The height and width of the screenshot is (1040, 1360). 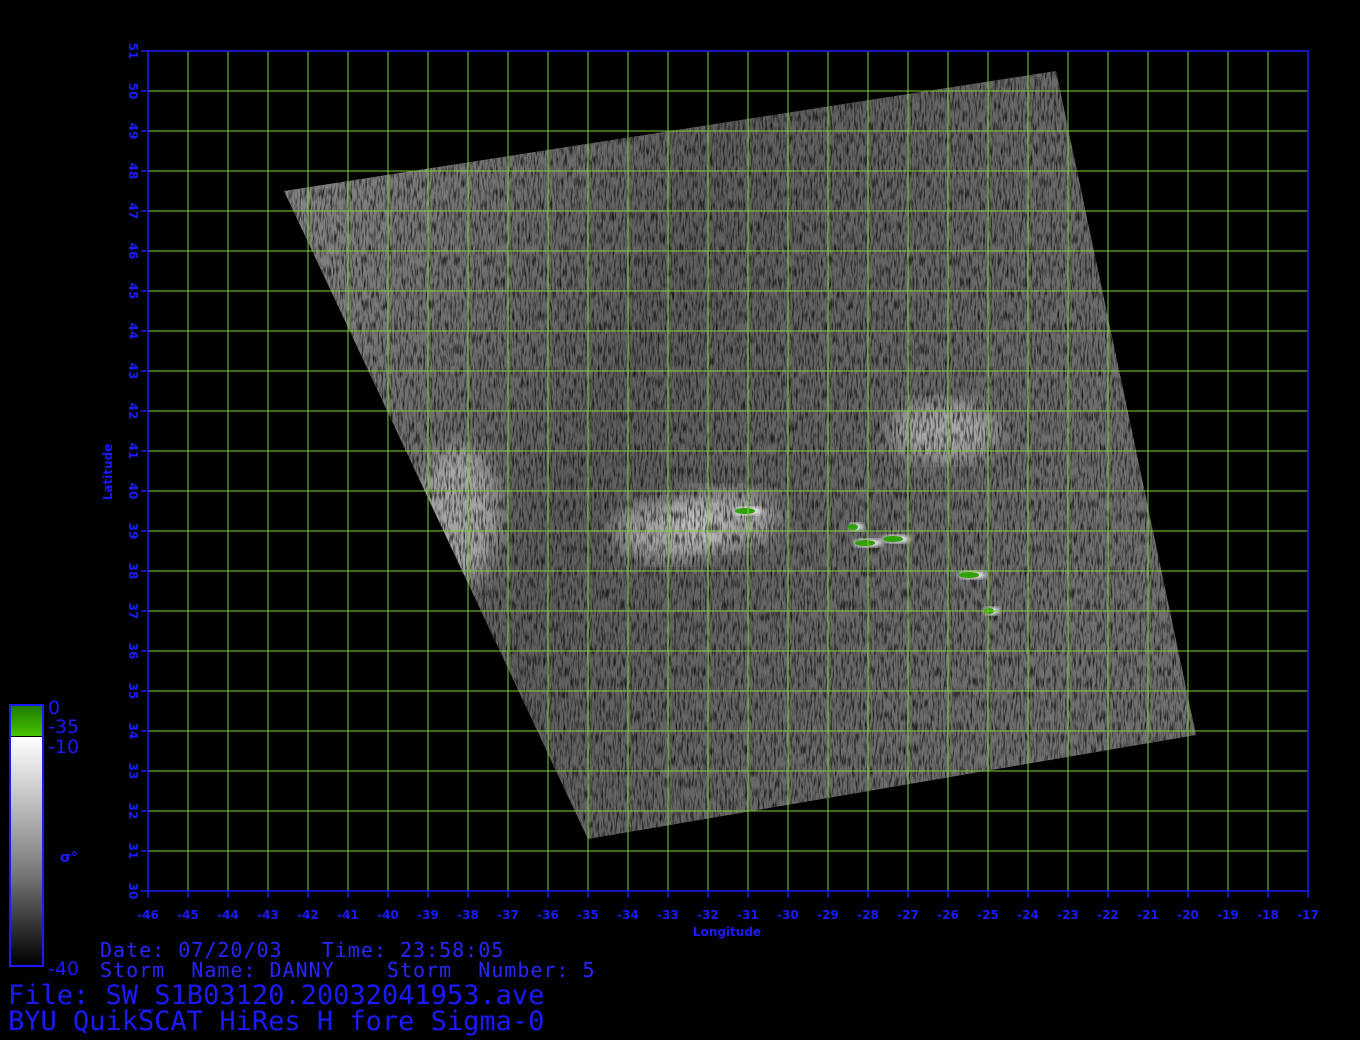 What do you see at coordinates (133, 771) in the screenshot?
I see `lat-tick-label: 33` at bounding box center [133, 771].